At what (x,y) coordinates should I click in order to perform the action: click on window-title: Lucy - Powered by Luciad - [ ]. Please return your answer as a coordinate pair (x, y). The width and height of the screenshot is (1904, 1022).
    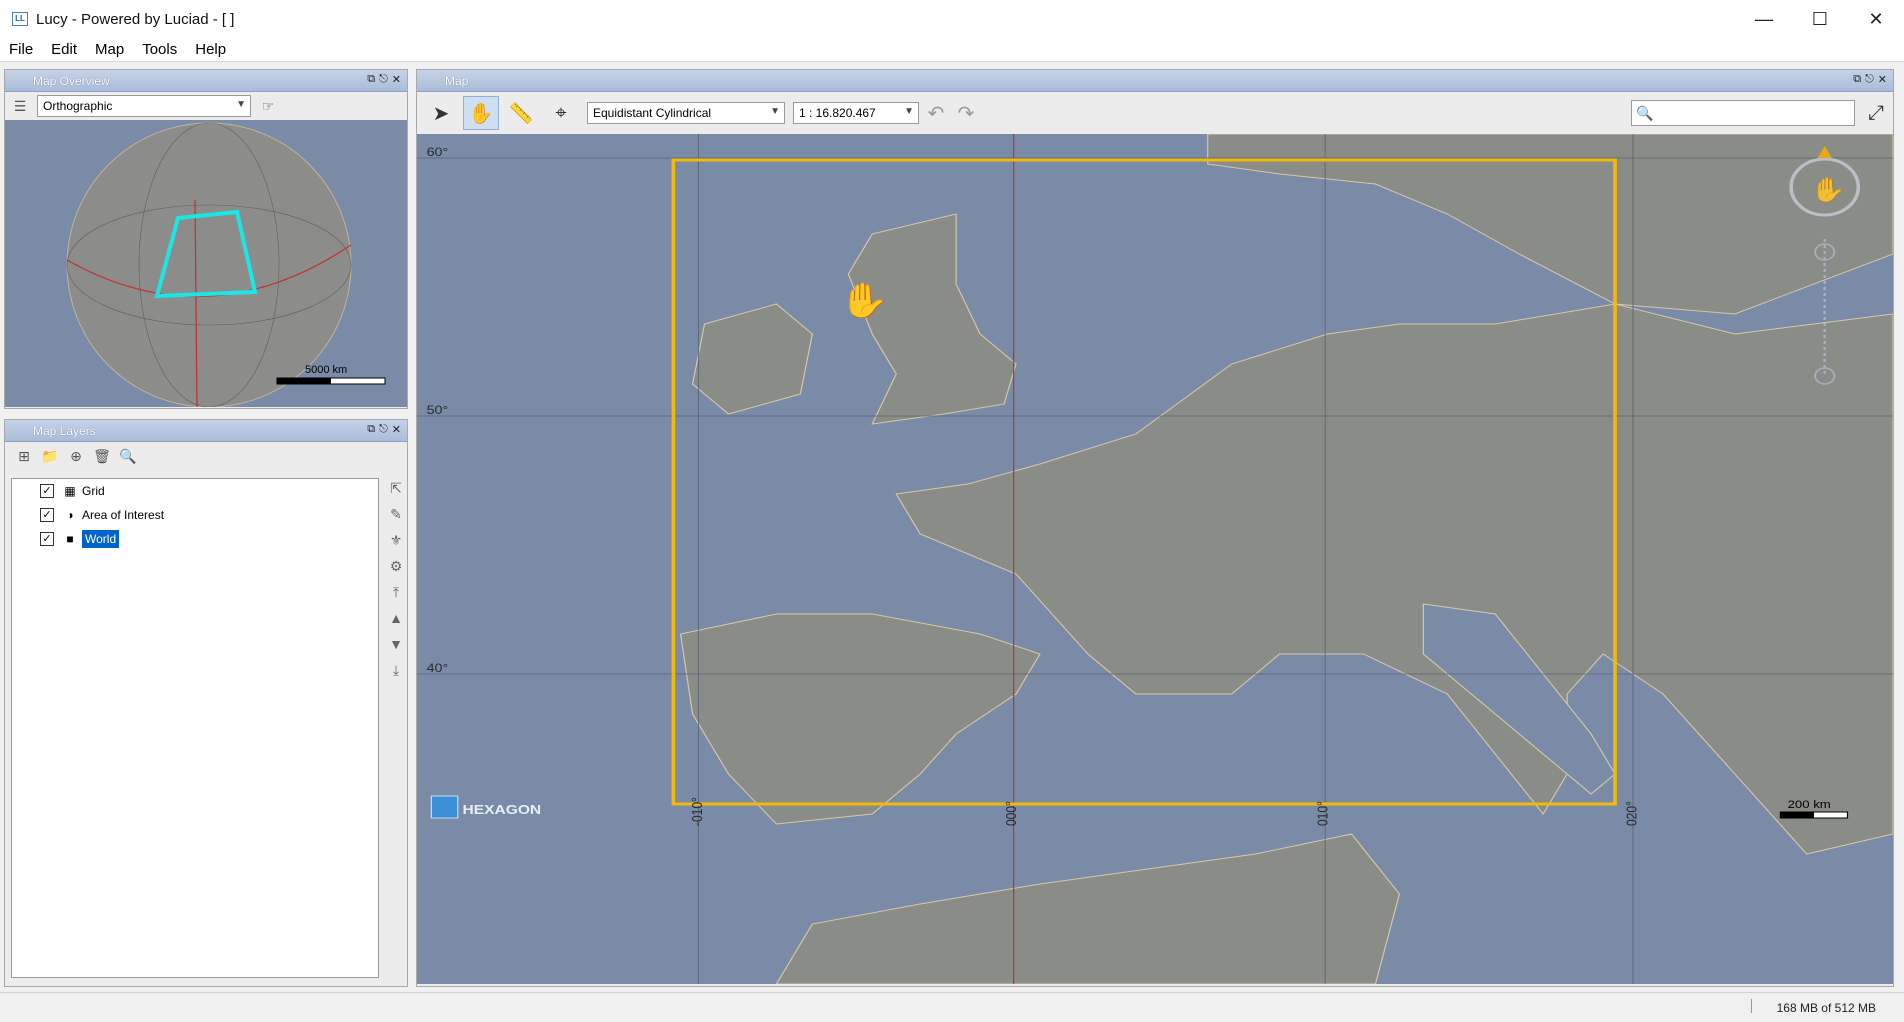
    Looking at the image, I should click on (135, 19).